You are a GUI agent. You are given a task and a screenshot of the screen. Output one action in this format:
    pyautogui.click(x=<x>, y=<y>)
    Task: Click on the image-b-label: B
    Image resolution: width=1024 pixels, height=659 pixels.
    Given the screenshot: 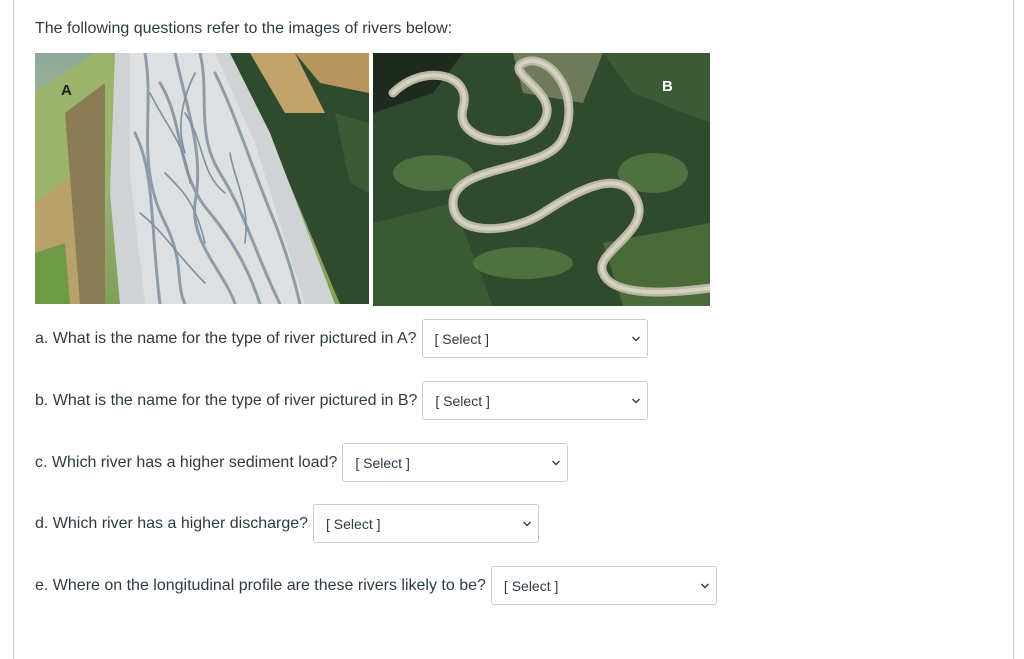 What is the action you would take?
    pyautogui.click(x=667, y=86)
    